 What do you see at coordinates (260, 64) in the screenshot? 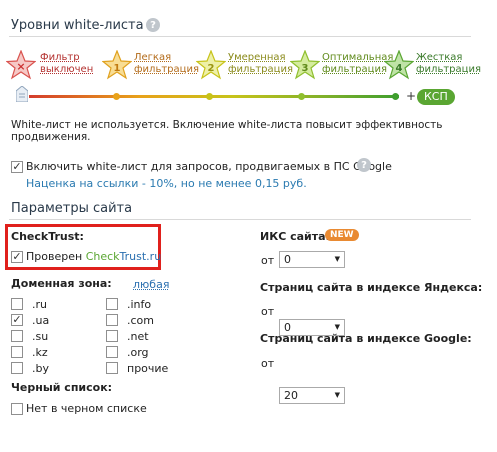
I see `level-2-label: Умеренная фильтрация` at bounding box center [260, 64].